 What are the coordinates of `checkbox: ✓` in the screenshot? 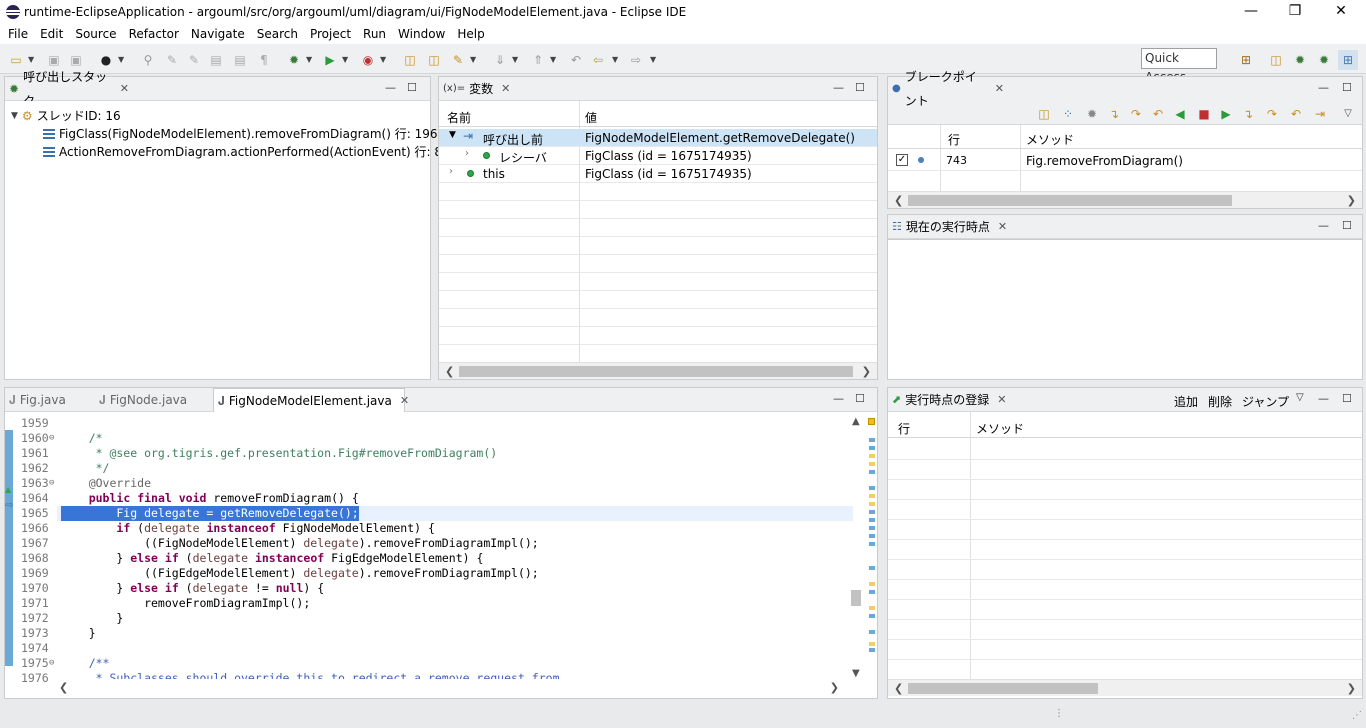 It's located at (902, 160).